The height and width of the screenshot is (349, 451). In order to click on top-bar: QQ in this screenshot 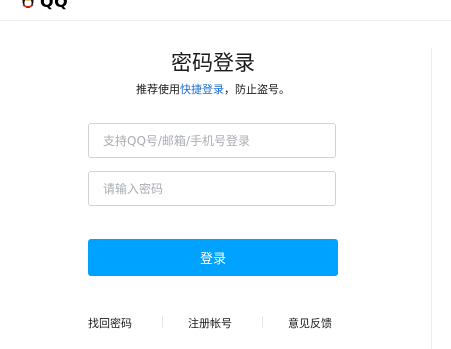, I will do `click(225, 10)`.